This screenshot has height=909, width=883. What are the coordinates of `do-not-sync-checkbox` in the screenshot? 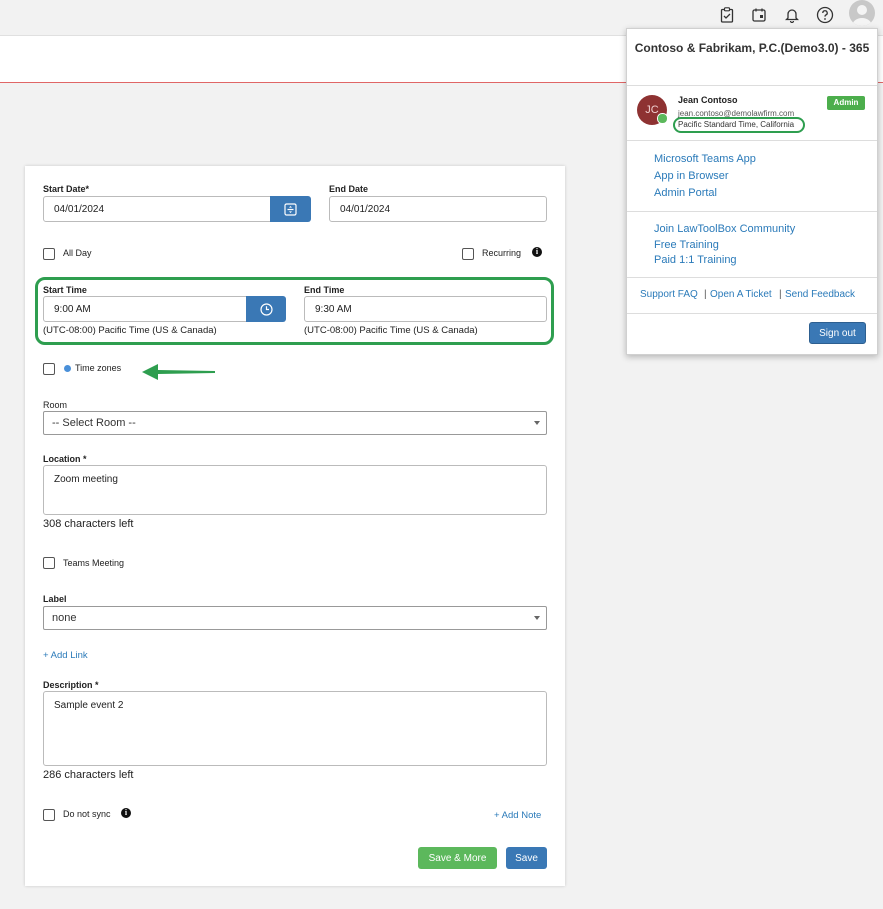 It's located at (49, 815).